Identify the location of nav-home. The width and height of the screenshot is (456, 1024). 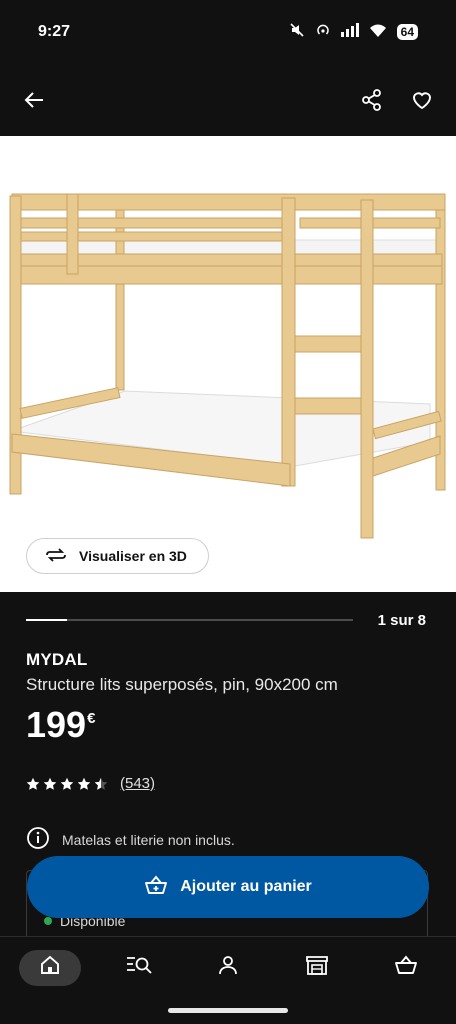
(50, 967).